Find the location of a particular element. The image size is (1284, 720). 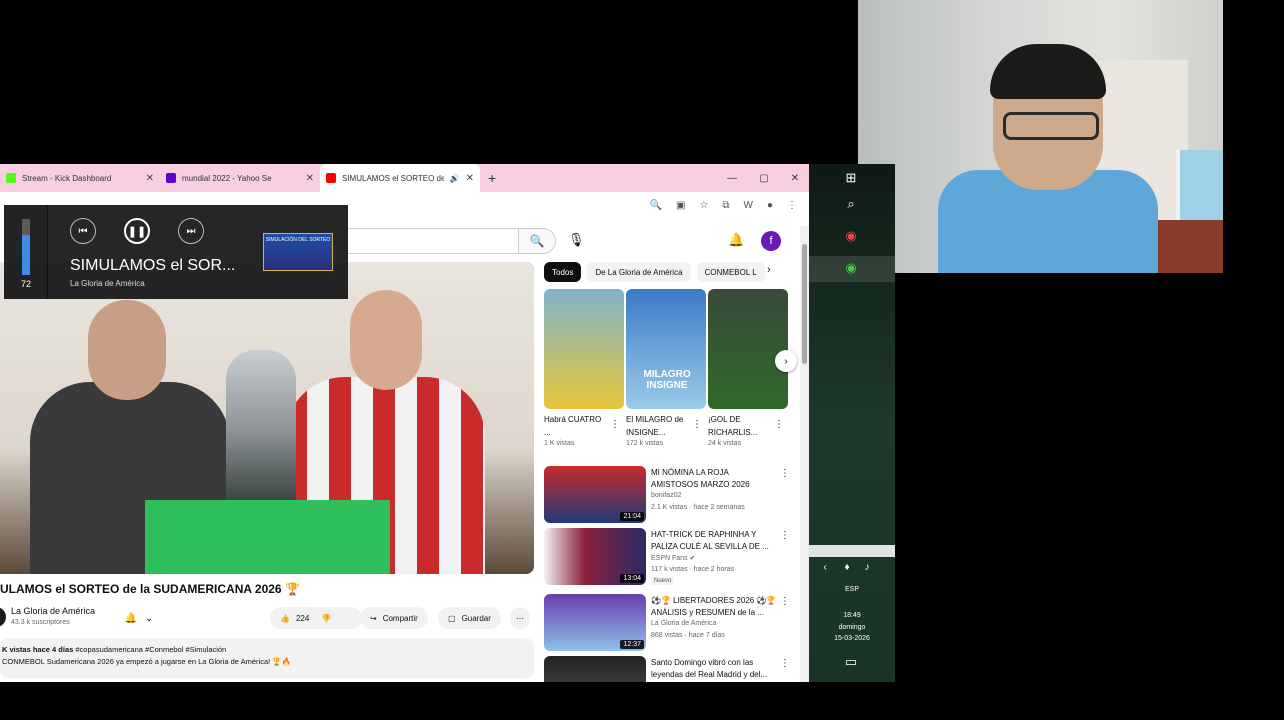

speaker-icon: ♪ is located at coordinates (867, 568).